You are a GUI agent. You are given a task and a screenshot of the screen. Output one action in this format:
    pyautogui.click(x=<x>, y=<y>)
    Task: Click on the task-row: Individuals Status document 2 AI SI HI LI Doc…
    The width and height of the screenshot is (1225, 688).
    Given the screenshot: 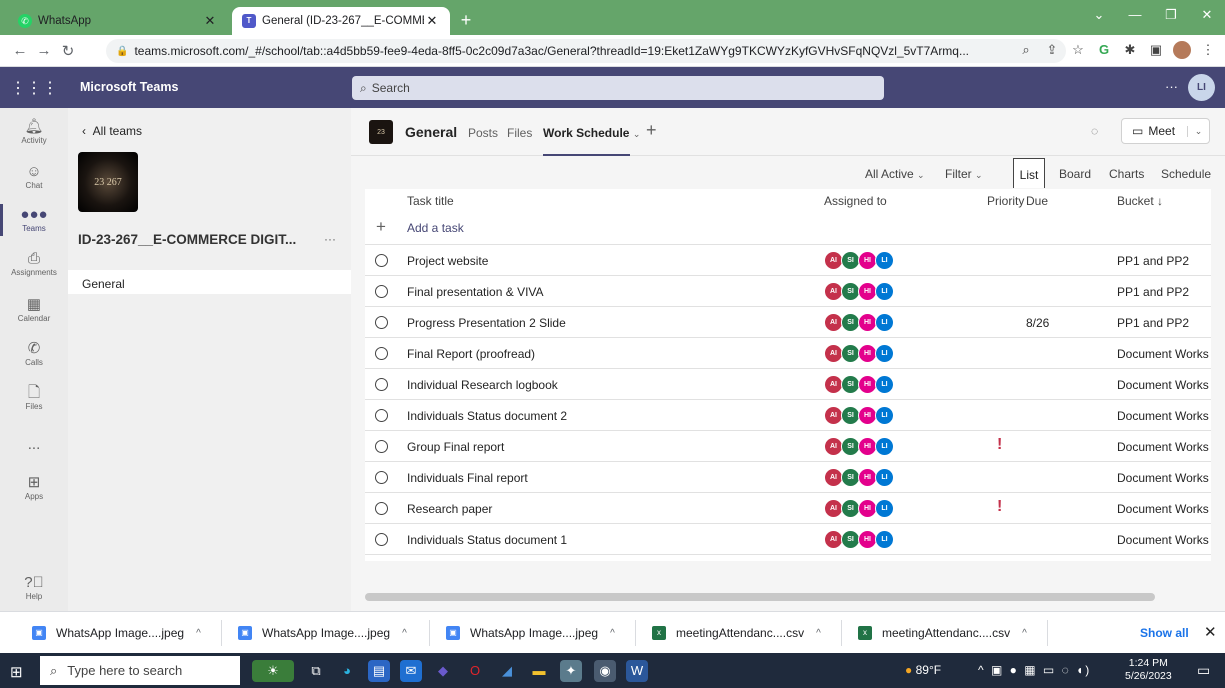 What is the action you would take?
    pyautogui.click(x=788, y=414)
    